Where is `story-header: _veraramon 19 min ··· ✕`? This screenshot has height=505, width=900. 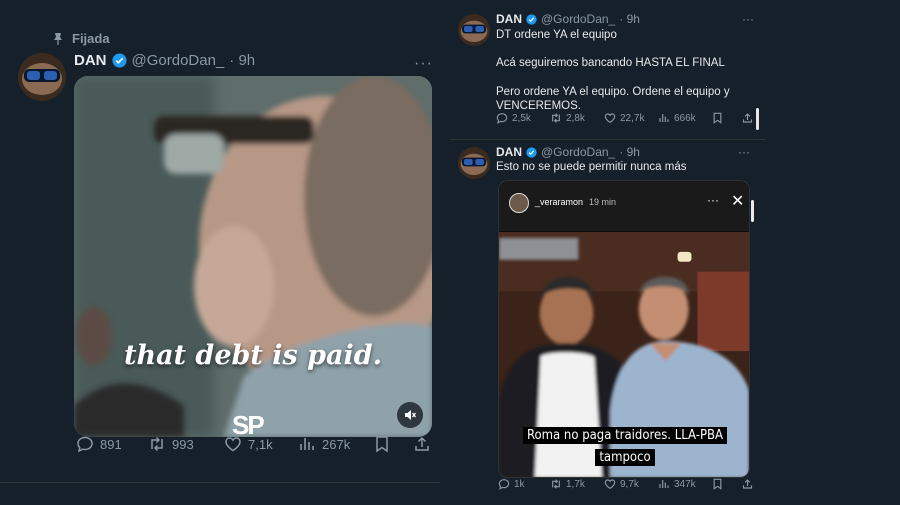 story-header: _veraramon 19 min ··· ✕ is located at coordinates (624, 206).